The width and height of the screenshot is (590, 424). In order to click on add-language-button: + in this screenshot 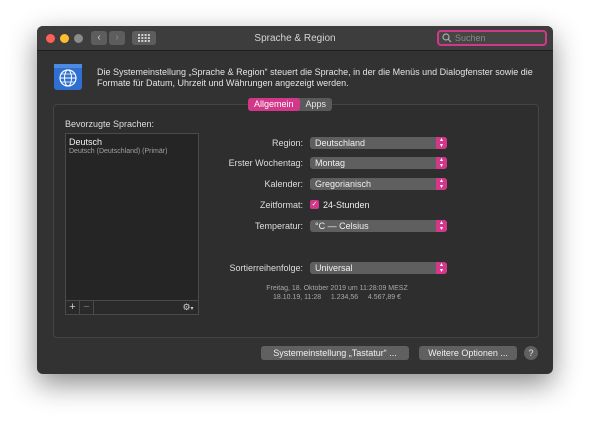, I will do `click(73, 307)`.